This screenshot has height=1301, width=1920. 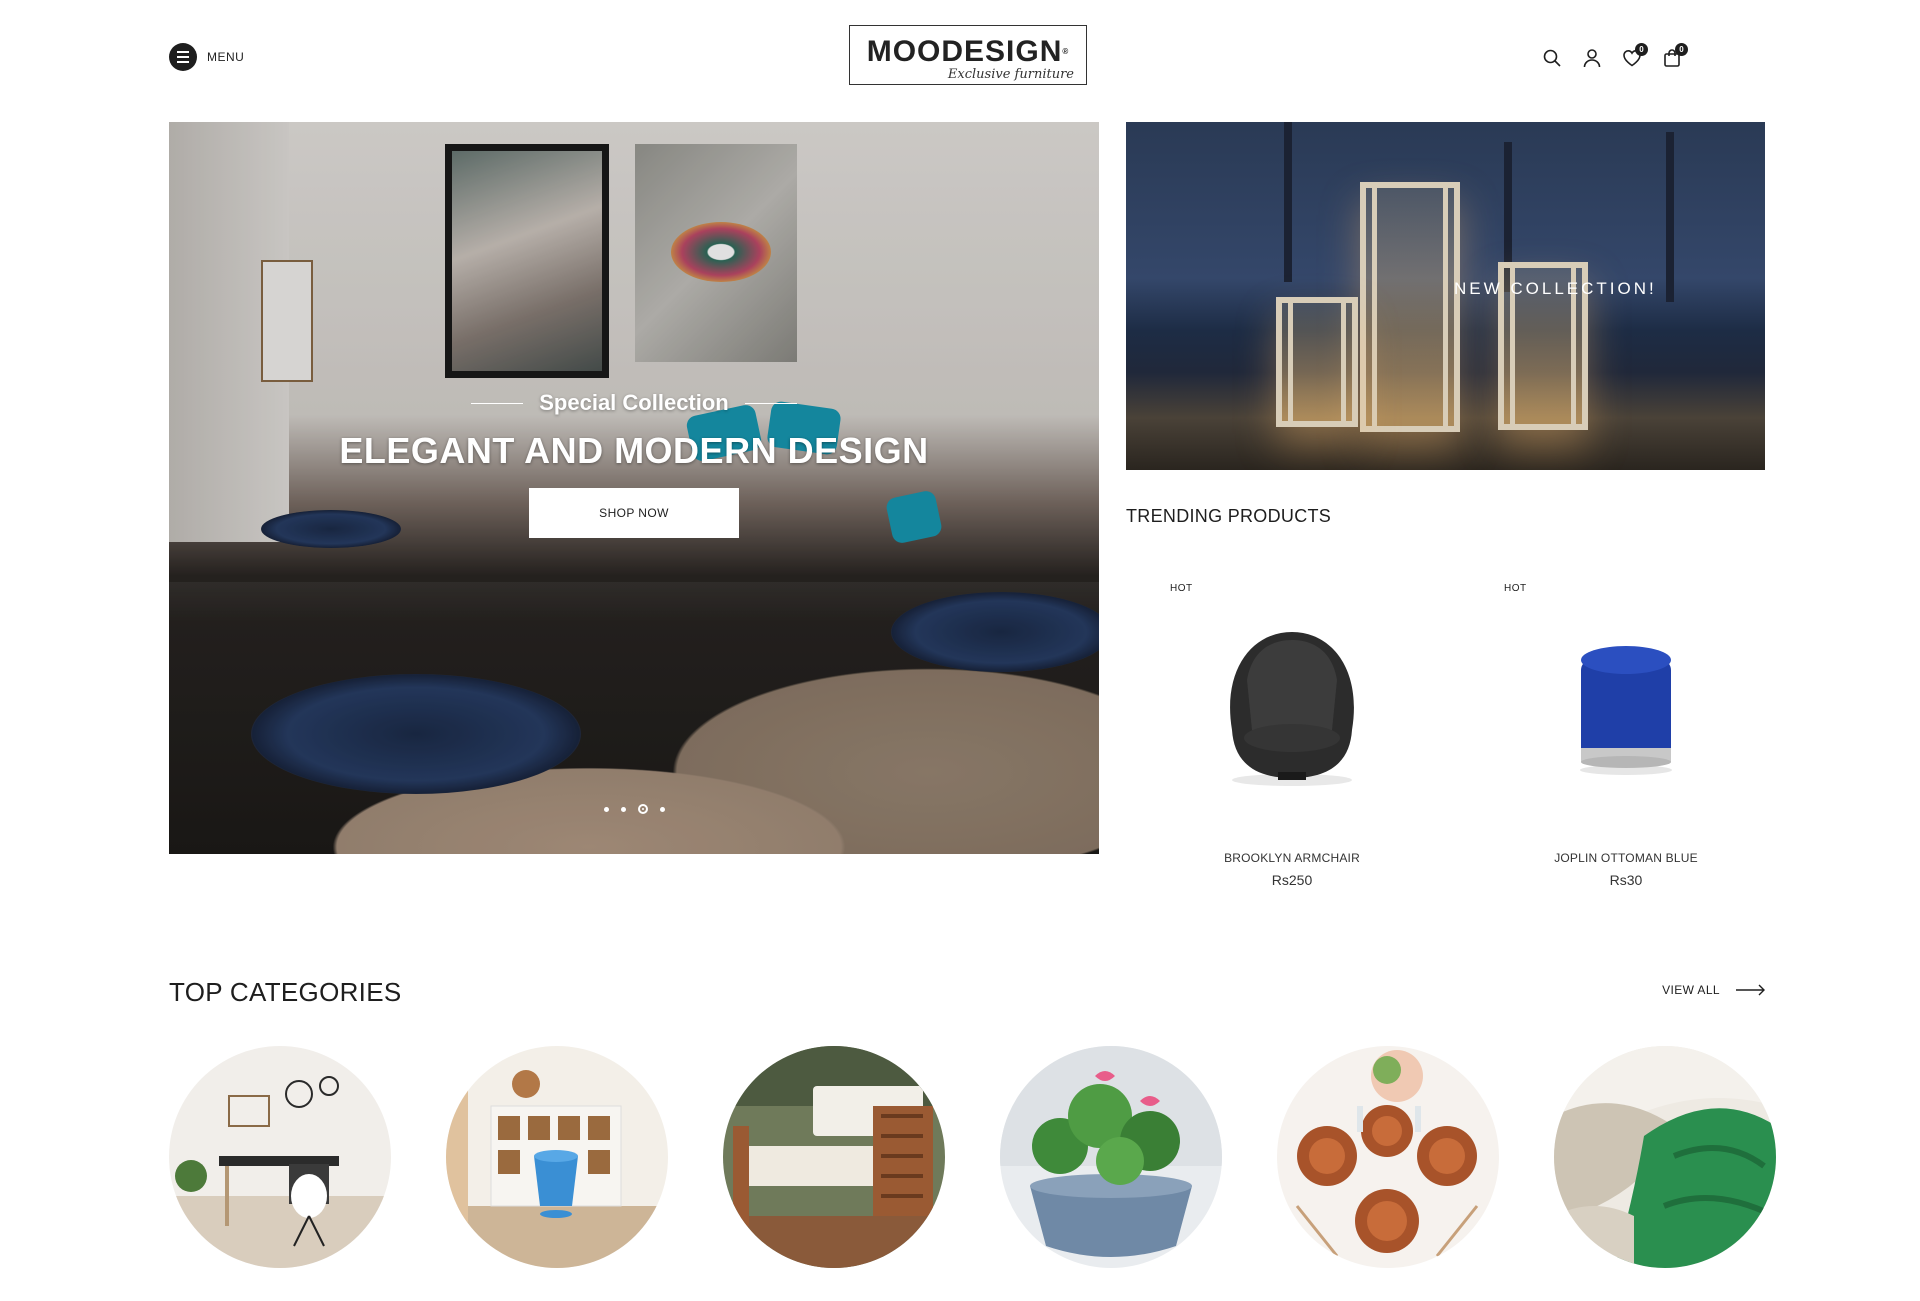 I want to click on category-image-bedding, so click(x=1665, y=1157).